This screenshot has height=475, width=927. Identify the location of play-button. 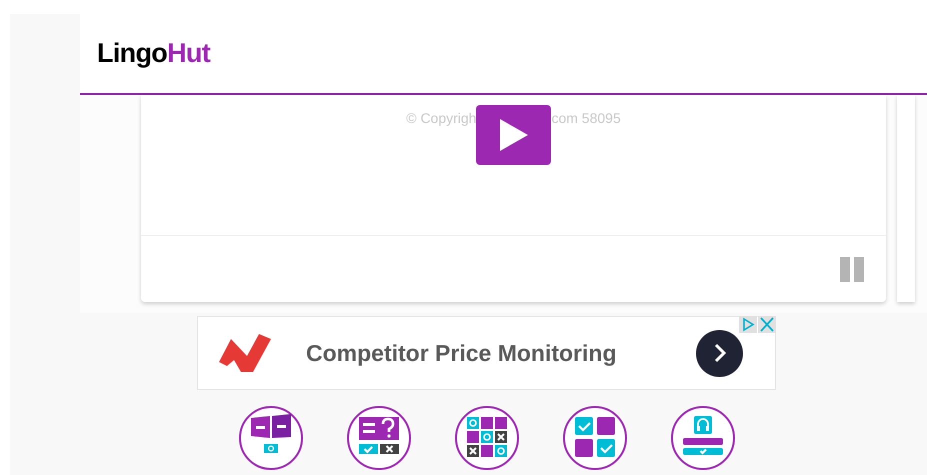
(514, 135).